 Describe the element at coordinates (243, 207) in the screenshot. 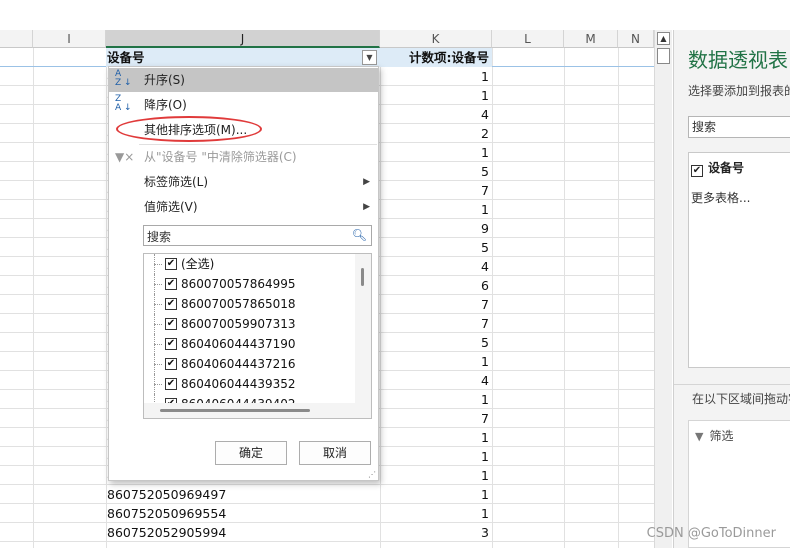

I see `menu-item-value-filter: 值筛选(V) ▶` at that location.